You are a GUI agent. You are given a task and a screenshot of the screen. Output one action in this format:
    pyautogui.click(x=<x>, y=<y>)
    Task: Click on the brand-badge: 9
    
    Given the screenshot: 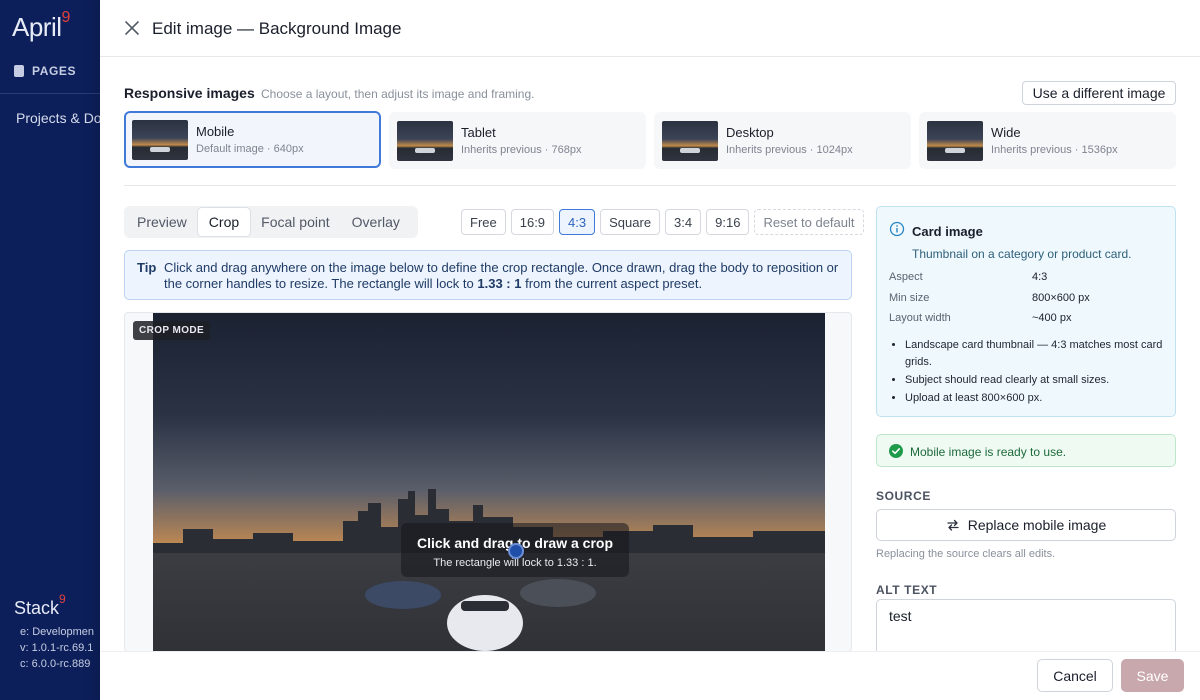 What is the action you would take?
    pyautogui.click(x=66, y=18)
    